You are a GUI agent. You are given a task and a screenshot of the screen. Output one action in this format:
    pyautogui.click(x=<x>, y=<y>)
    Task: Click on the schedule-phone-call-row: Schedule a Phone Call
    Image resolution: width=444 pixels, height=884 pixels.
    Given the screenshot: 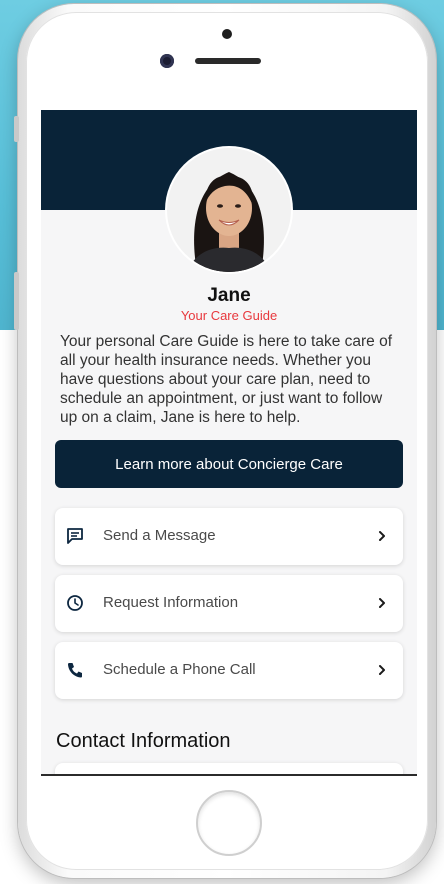 What is the action you would take?
    pyautogui.click(x=229, y=670)
    